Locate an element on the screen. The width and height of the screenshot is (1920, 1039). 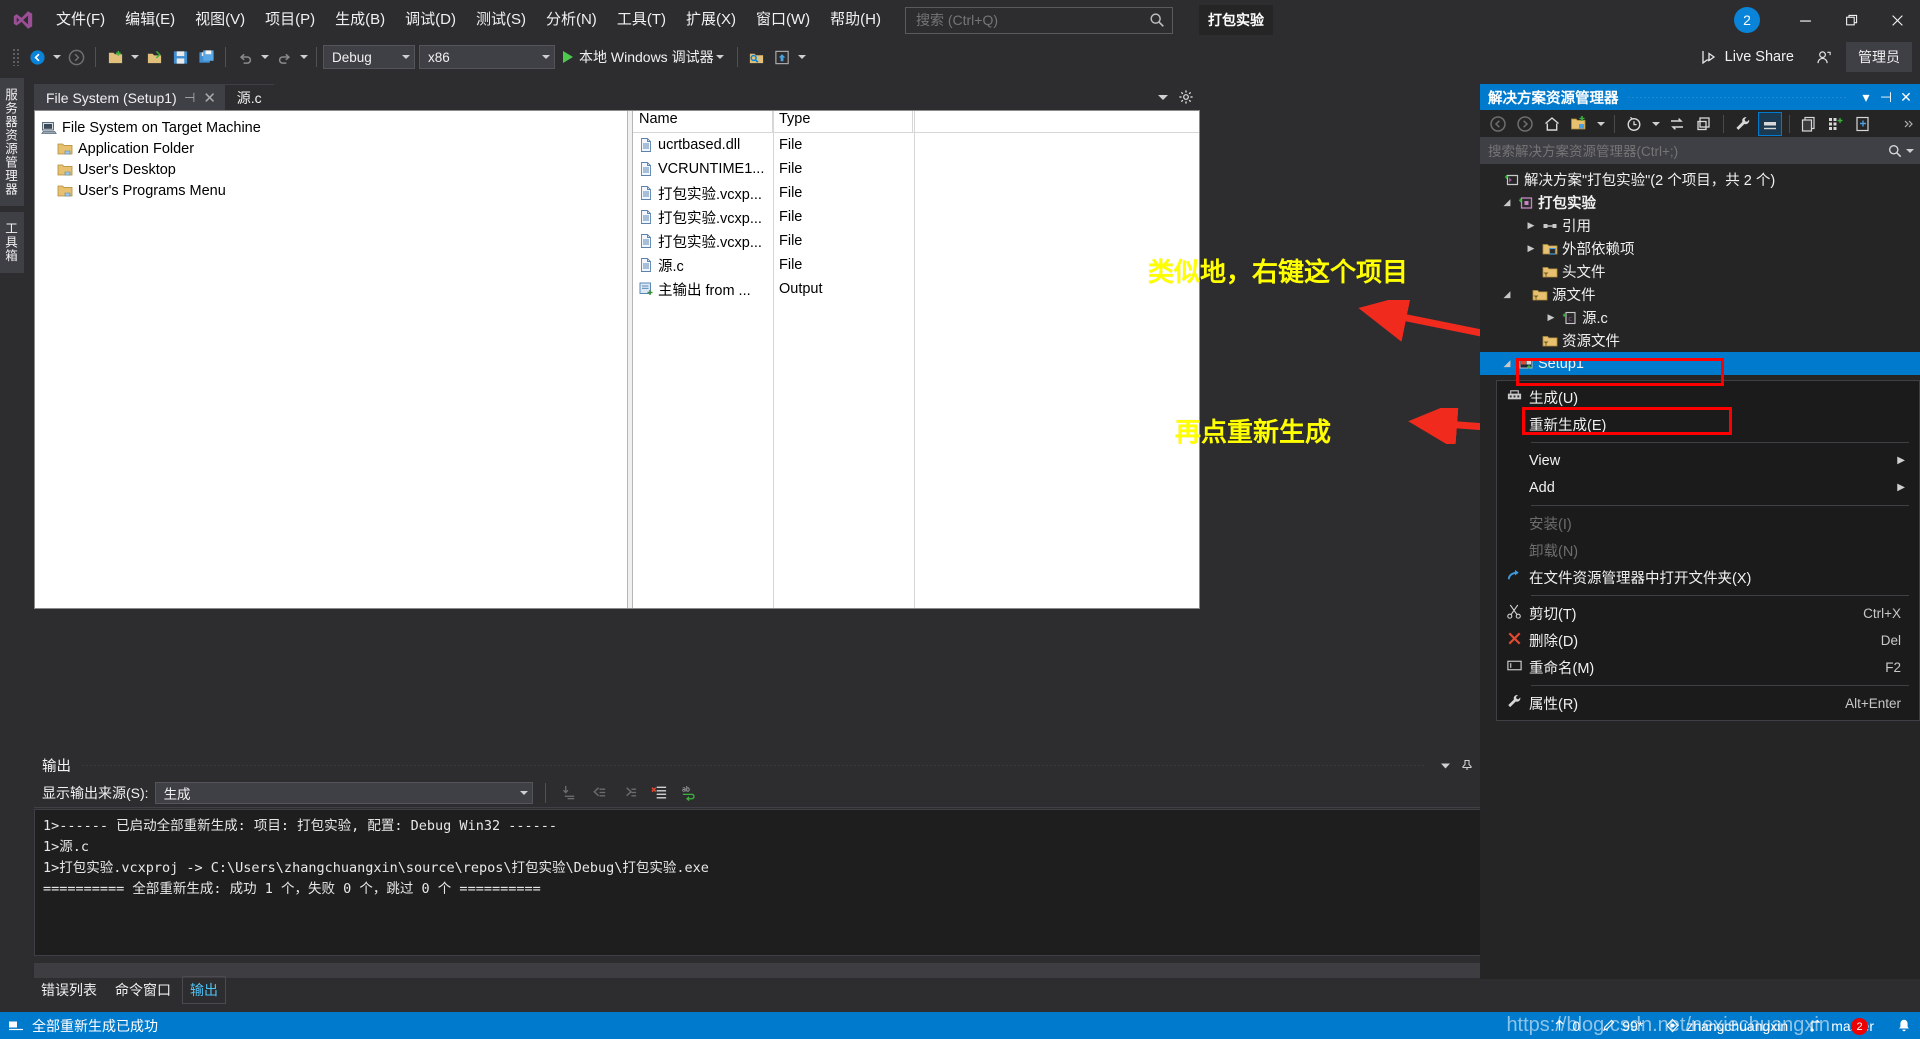
notification-badge: 2 is located at coordinates (1747, 20).